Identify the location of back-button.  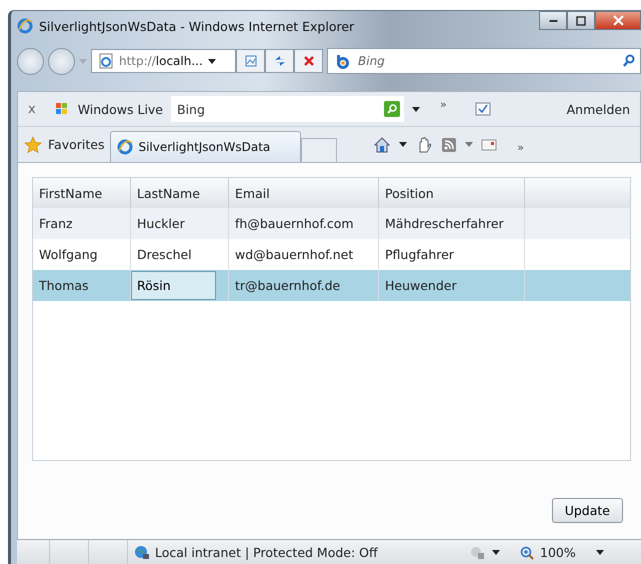
(30, 61).